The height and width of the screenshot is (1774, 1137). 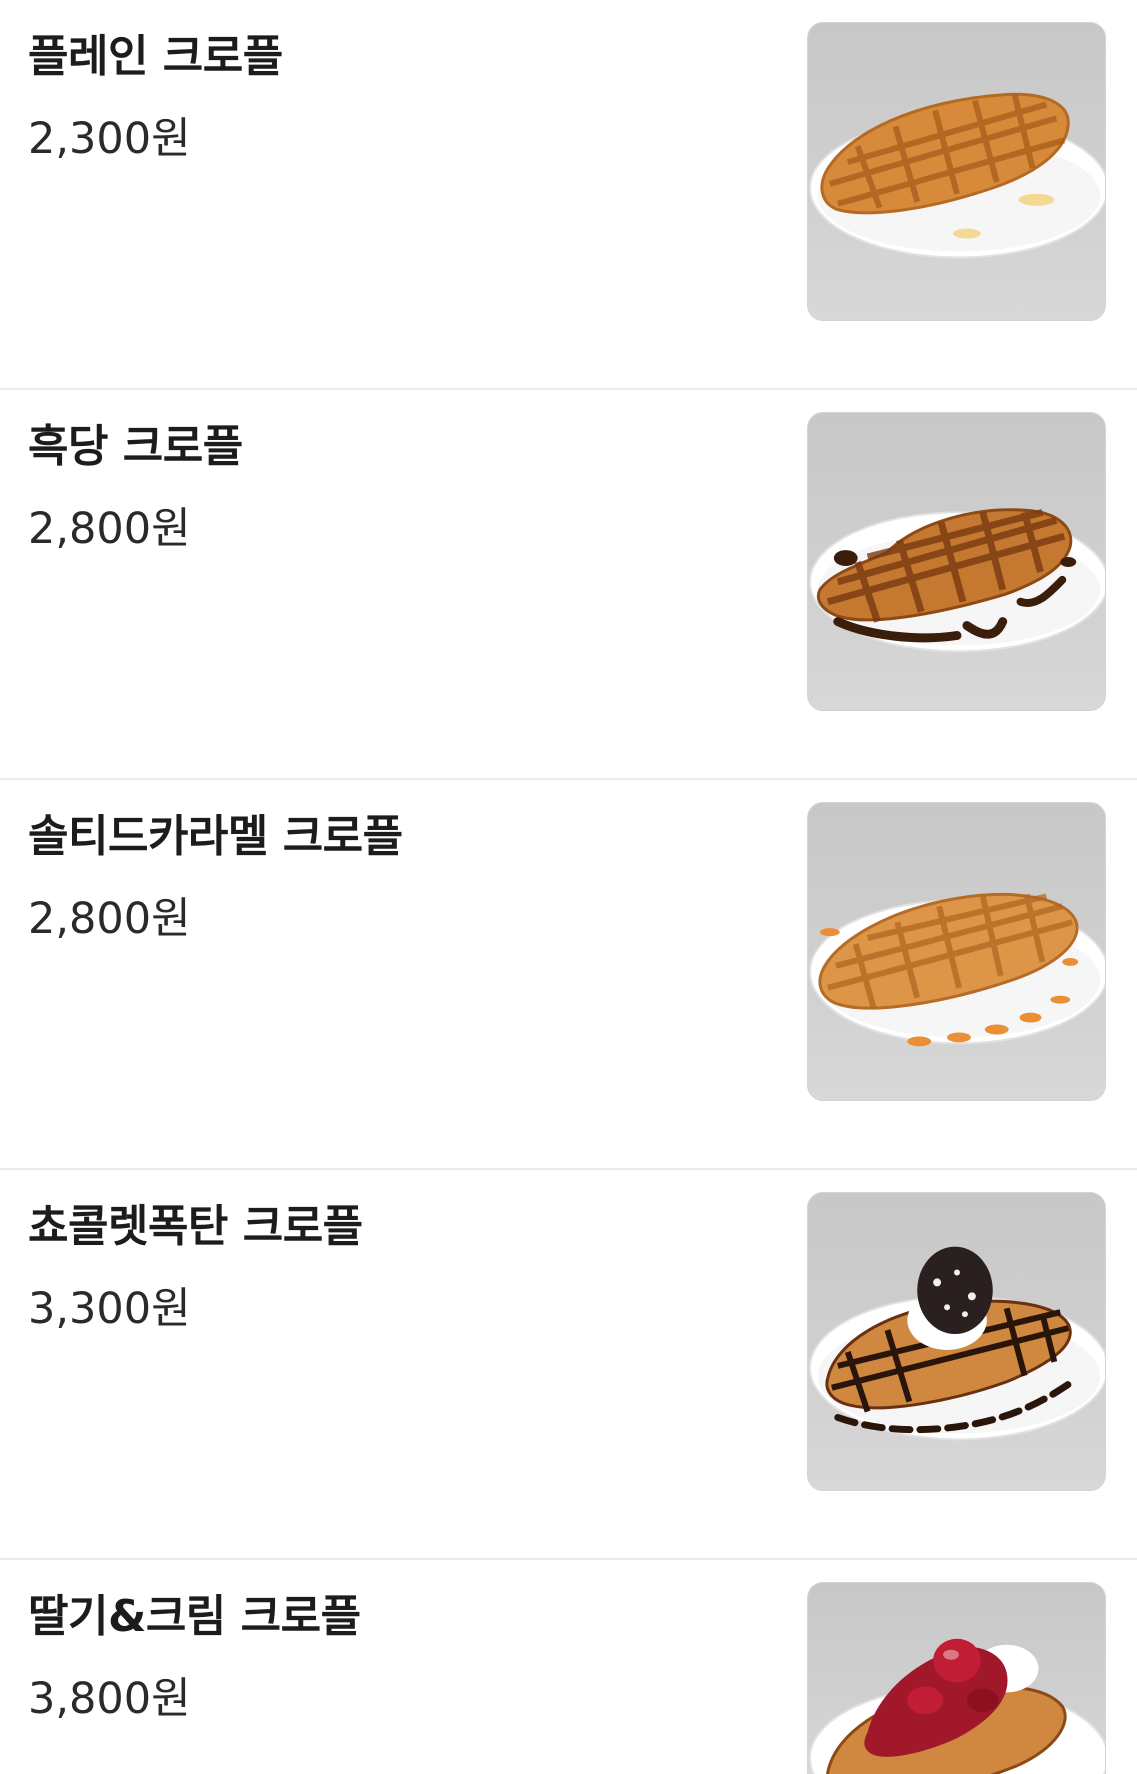 I want to click on brown-sugar-croffle-photo, so click(x=956, y=561).